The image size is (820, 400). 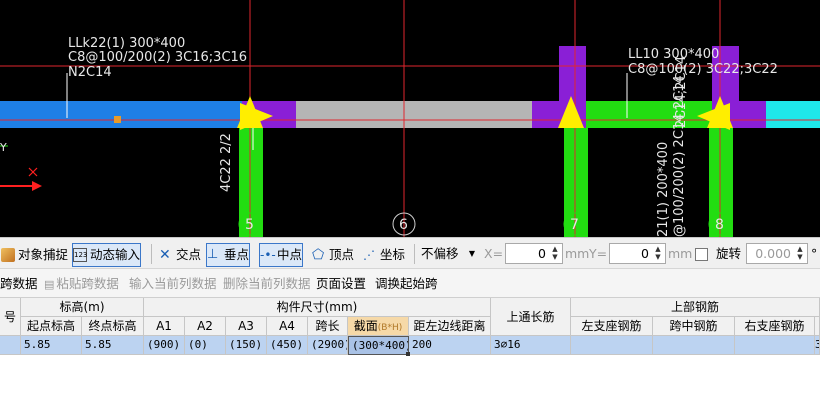 I want to click on column-mid-top, so click(x=572, y=73).